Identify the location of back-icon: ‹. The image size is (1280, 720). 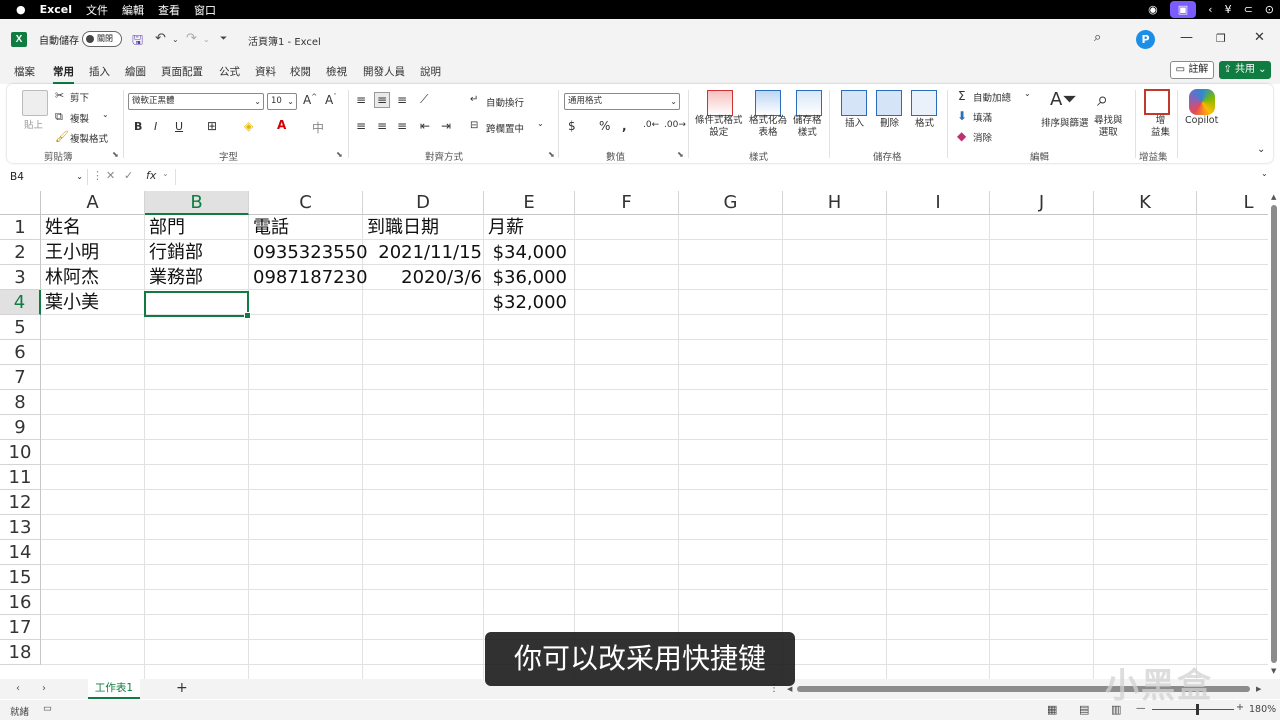
(1210, 9).